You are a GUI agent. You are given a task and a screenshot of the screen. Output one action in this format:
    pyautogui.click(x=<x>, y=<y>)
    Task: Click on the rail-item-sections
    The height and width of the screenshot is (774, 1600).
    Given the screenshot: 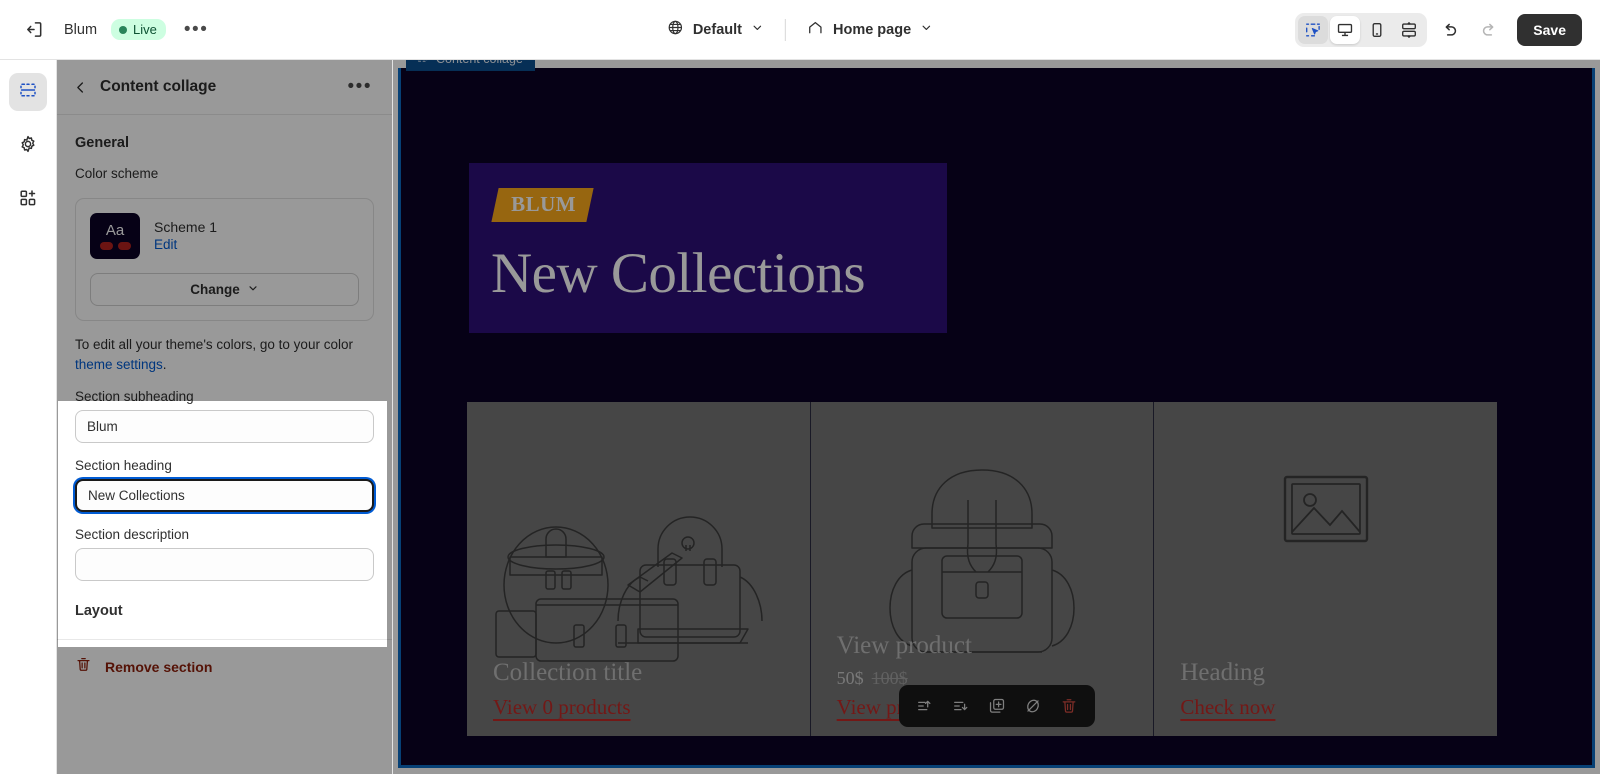 What is the action you would take?
    pyautogui.click(x=28, y=92)
    